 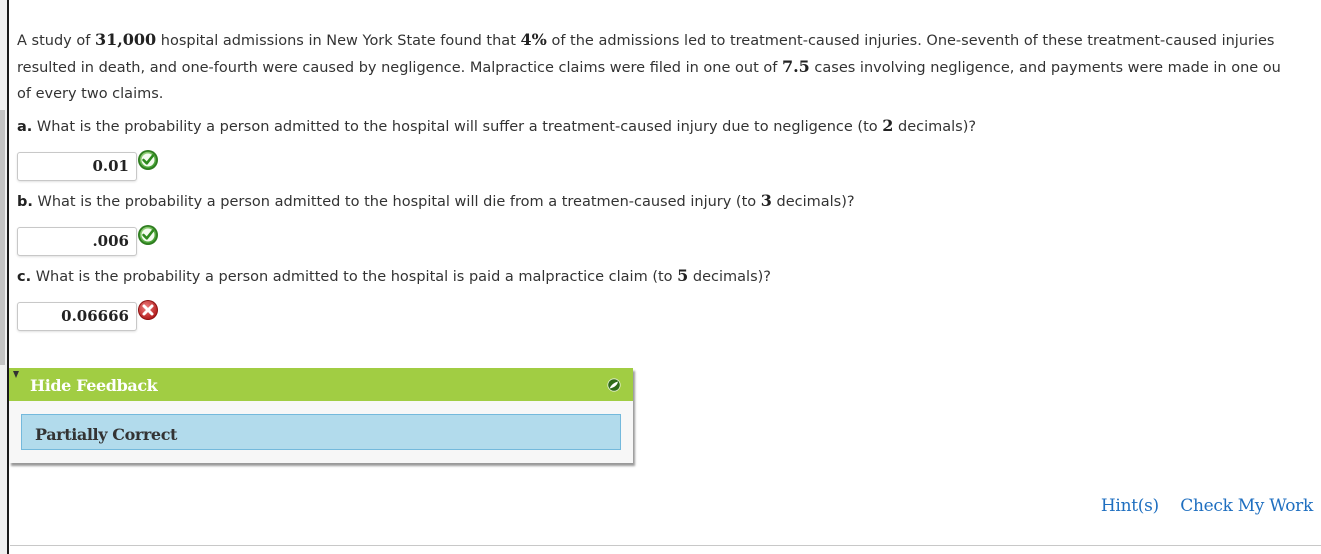 What do you see at coordinates (614, 385) in the screenshot?
I see `leaf-icon` at bounding box center [614, 385].